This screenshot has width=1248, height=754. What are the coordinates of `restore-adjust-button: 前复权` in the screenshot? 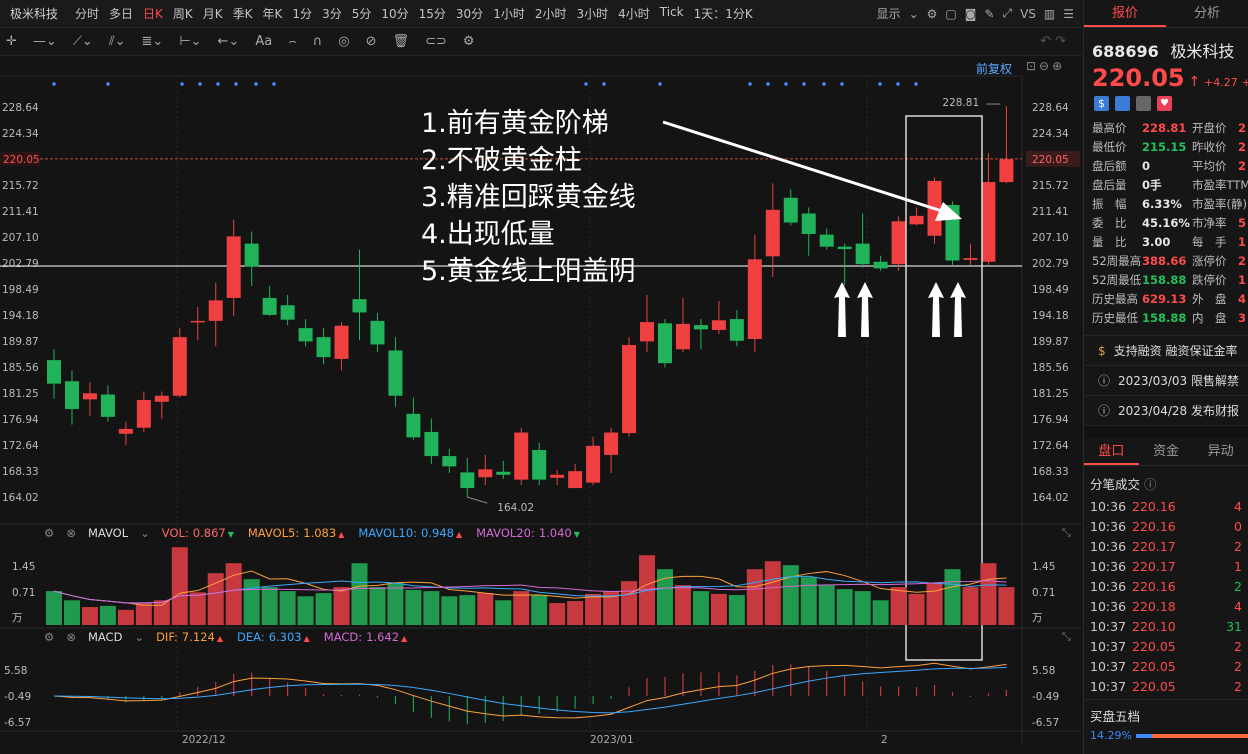 It's located at (994, 68).